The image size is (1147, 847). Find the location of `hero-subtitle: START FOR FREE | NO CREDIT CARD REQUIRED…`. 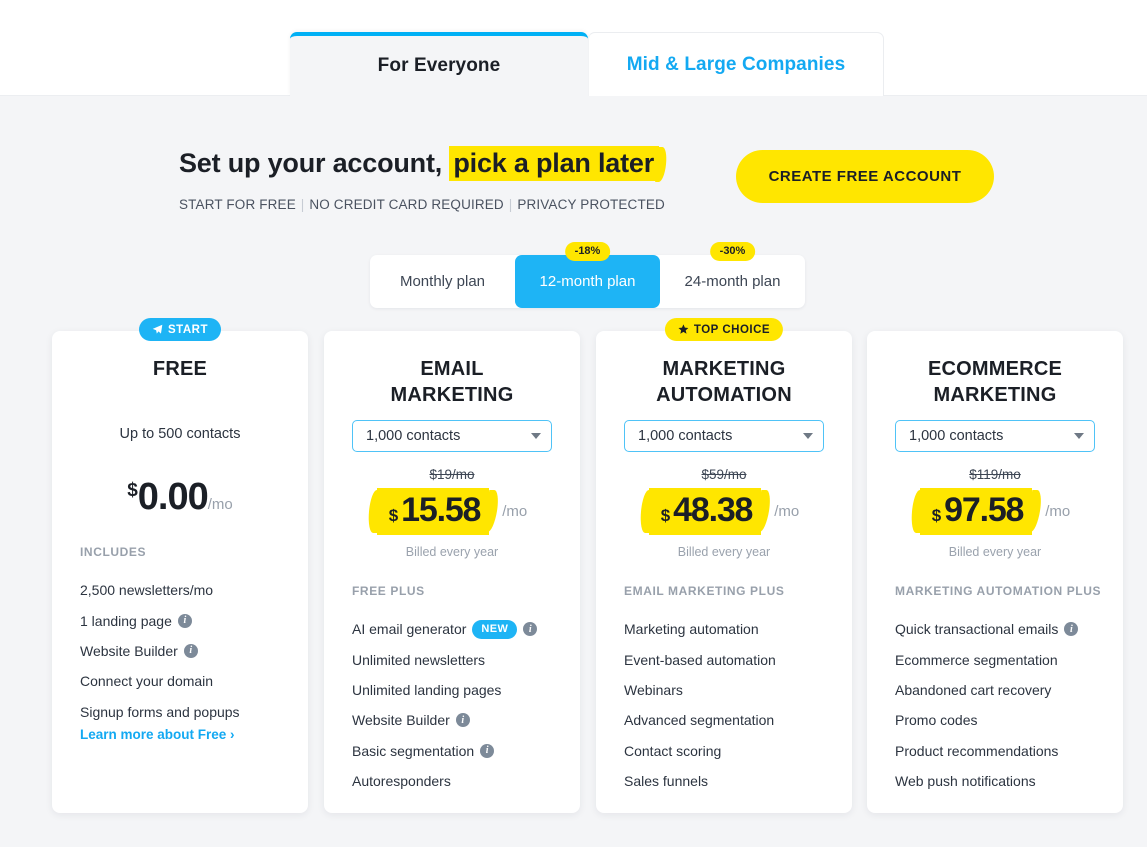

hero-subtitle: START FOR FREE | NO CREDIT CARD REQUIRED… is located at coordinates (422, 204).